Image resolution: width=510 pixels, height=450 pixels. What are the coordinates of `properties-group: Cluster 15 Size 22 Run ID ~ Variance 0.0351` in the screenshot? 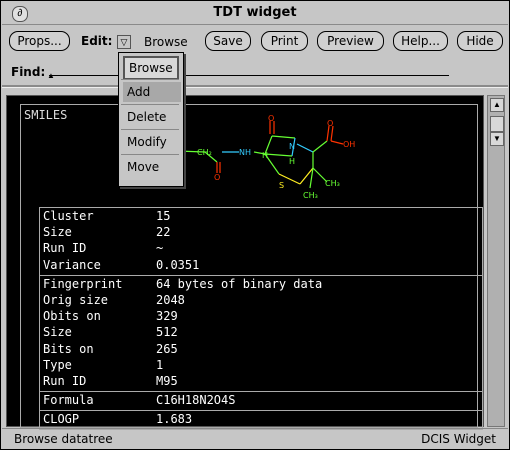 It's located at (261, 242).